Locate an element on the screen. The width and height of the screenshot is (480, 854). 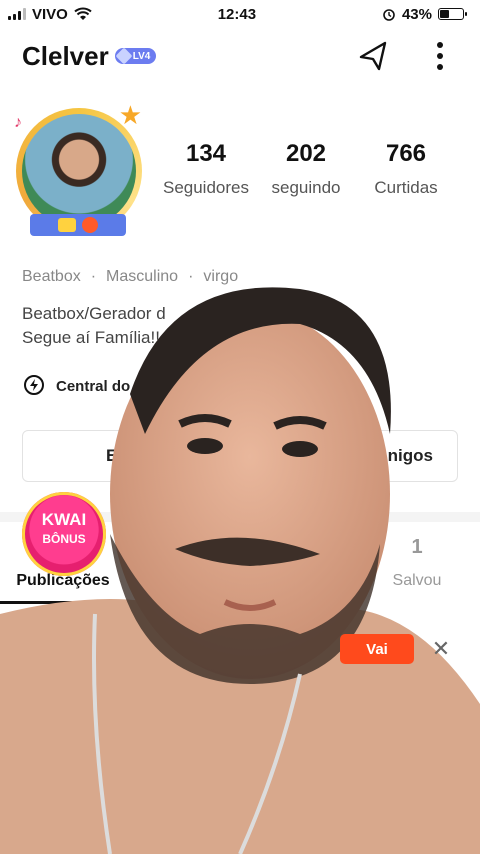
music-note-icon: ♪ is located at coordinates (18, 122).